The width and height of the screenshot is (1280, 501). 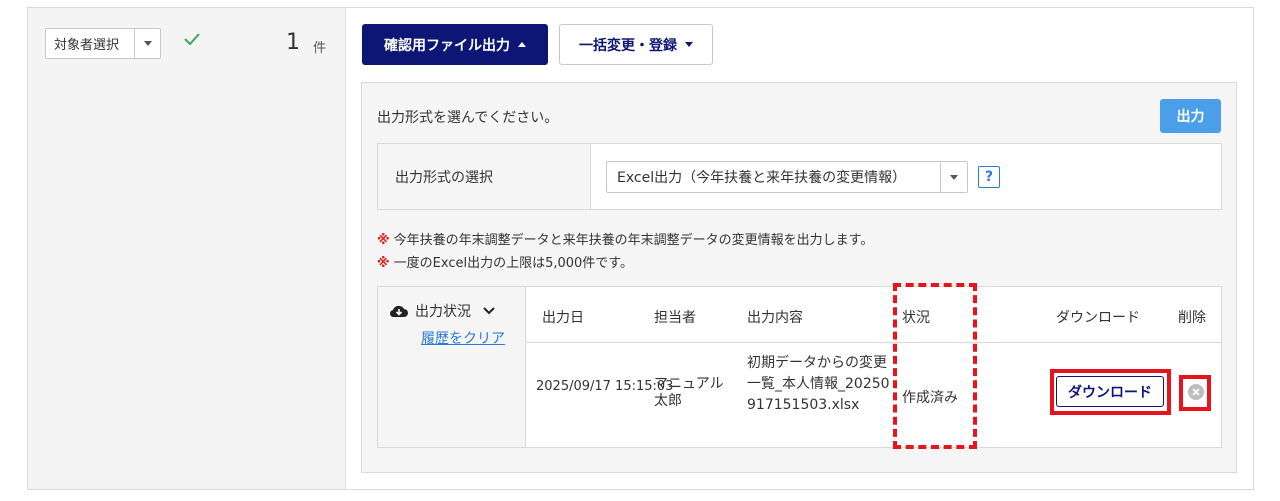 I want to click on output-button: 出力, so click(x=1190, y=116).